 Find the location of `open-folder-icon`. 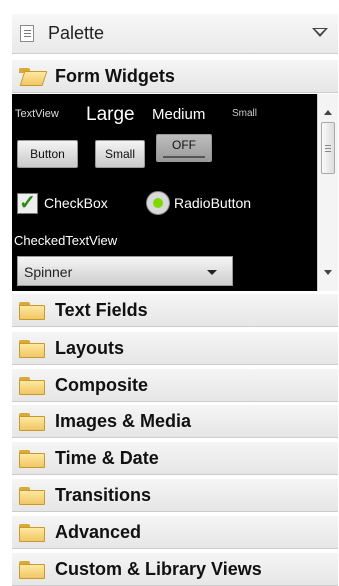

open-folder-icon is located at coordinates (33, 77).